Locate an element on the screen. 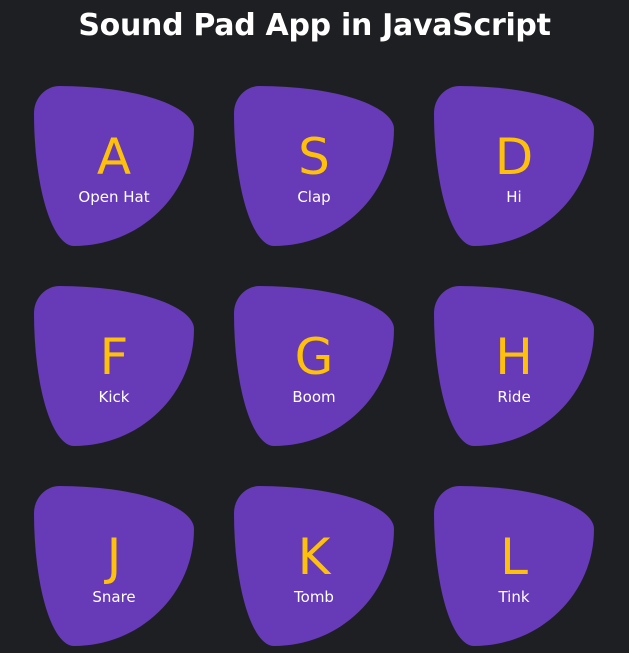 Image resolution: width=629 pixels, height=653 pixels. pad-sound-label: Tink is located at coordinates (514, 597).